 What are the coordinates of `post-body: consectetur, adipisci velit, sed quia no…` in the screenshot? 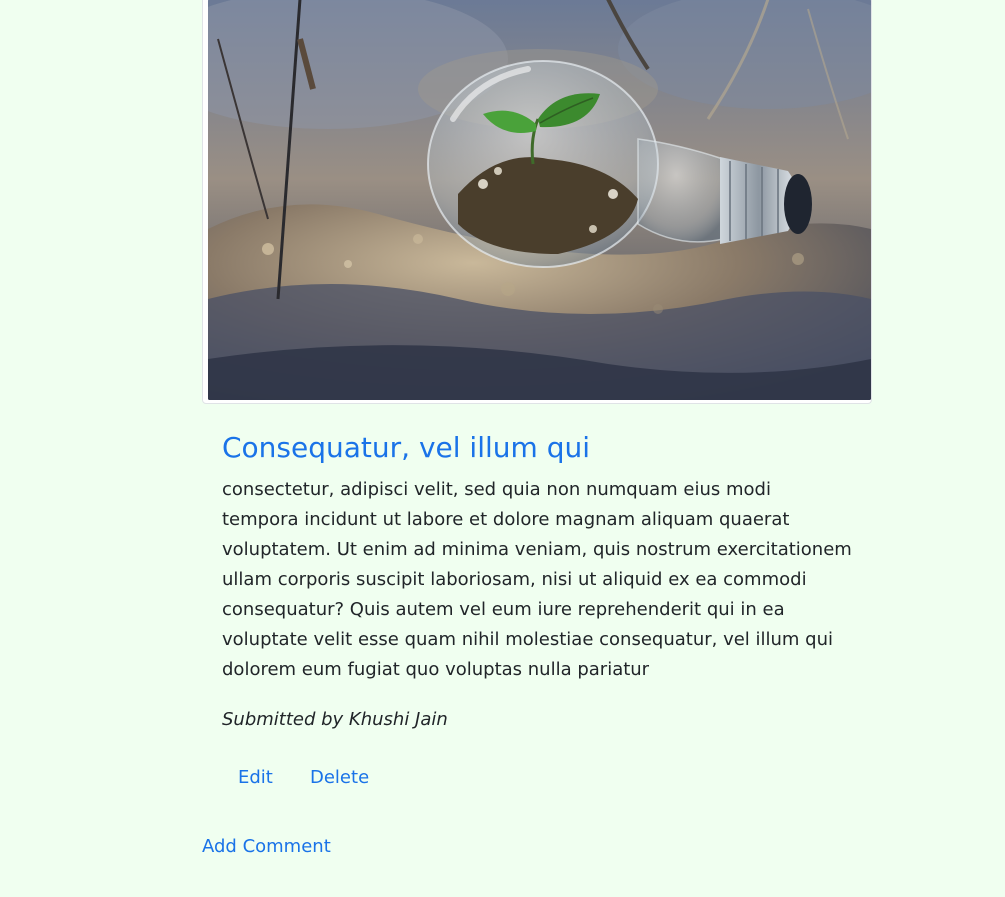 It's located at (537, 579).